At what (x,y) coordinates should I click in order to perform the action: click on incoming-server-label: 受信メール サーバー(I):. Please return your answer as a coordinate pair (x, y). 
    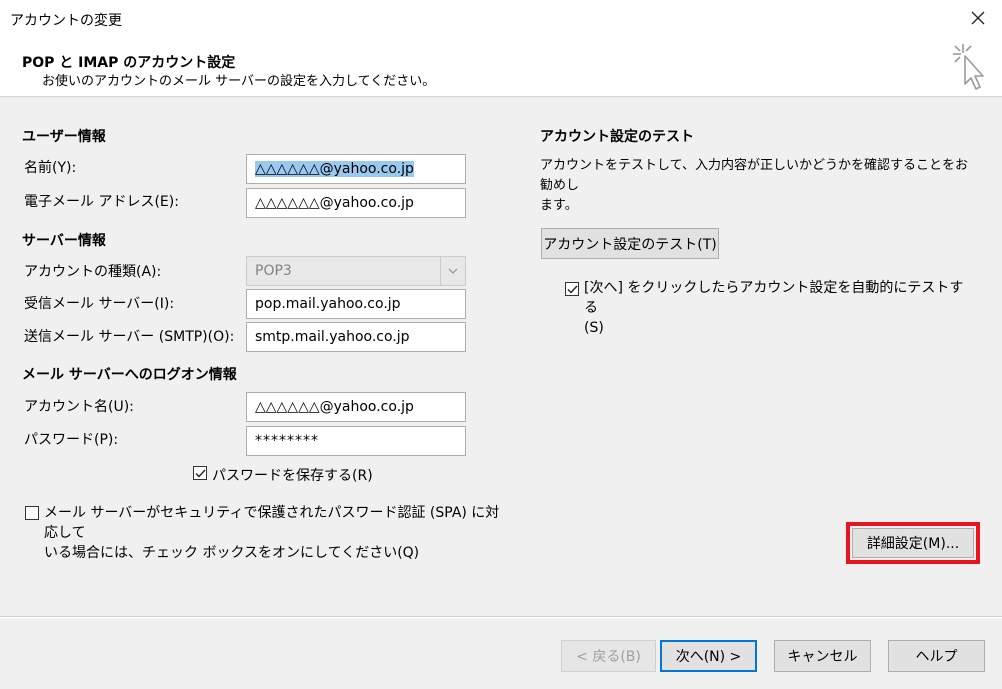
    Looking at the image, I should click on (99, 304).